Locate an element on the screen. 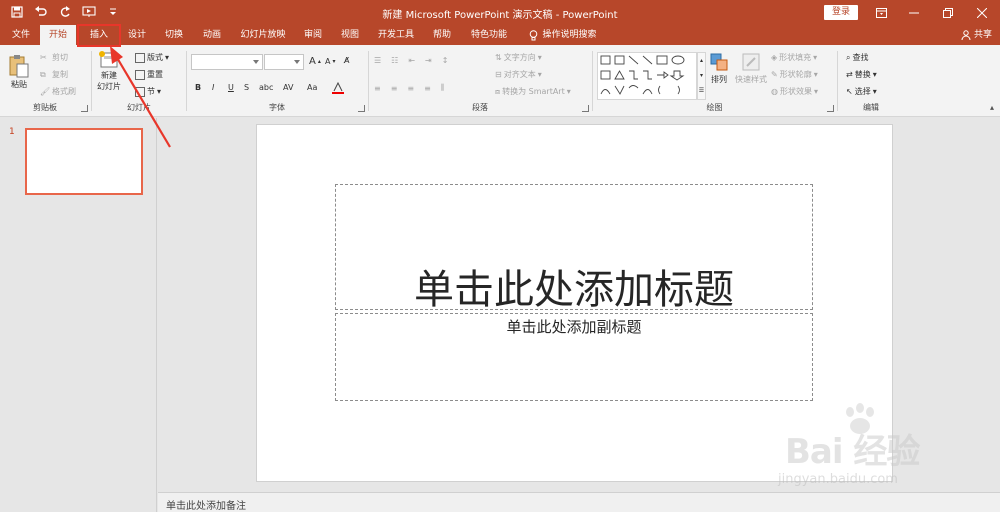 Image resolution: width=1000 pixels, height=512 pixels. title-placeholder-text: 单击此处添加标题 is located at coordinates (574, 290).